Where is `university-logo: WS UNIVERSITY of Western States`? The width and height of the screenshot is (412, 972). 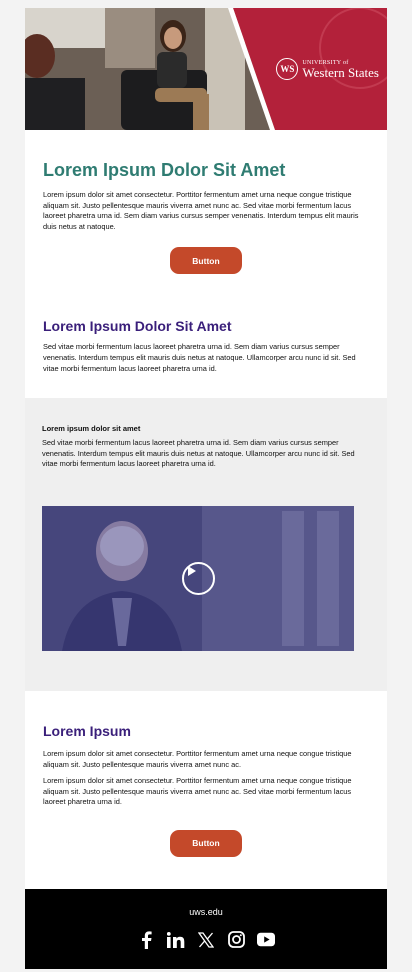 university-logo: WS UNIVERSITY of Western States is located at coordinates (327, 69).